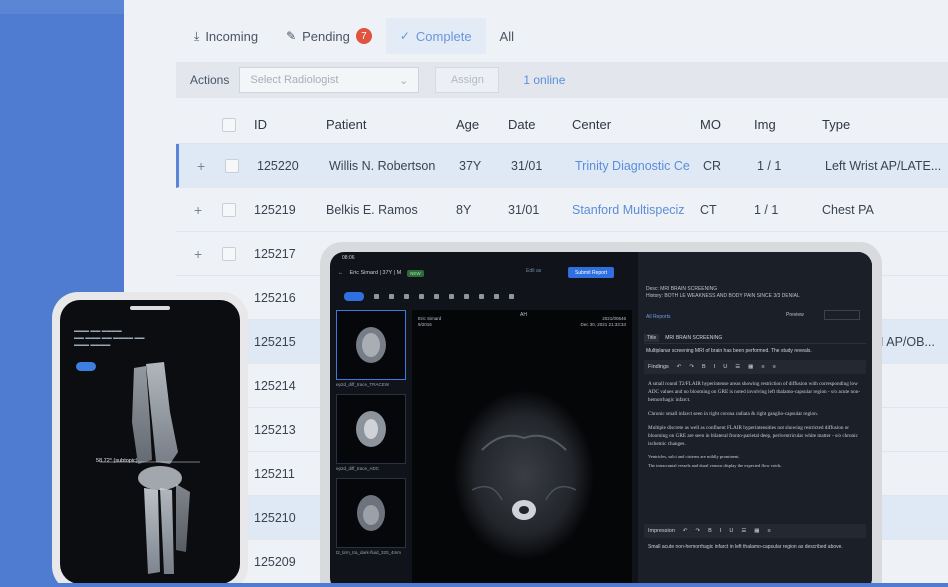 Image resolution: width=948 pixels, height=587 pixels. I want to click on row-id: 125220, so click(278, 165).